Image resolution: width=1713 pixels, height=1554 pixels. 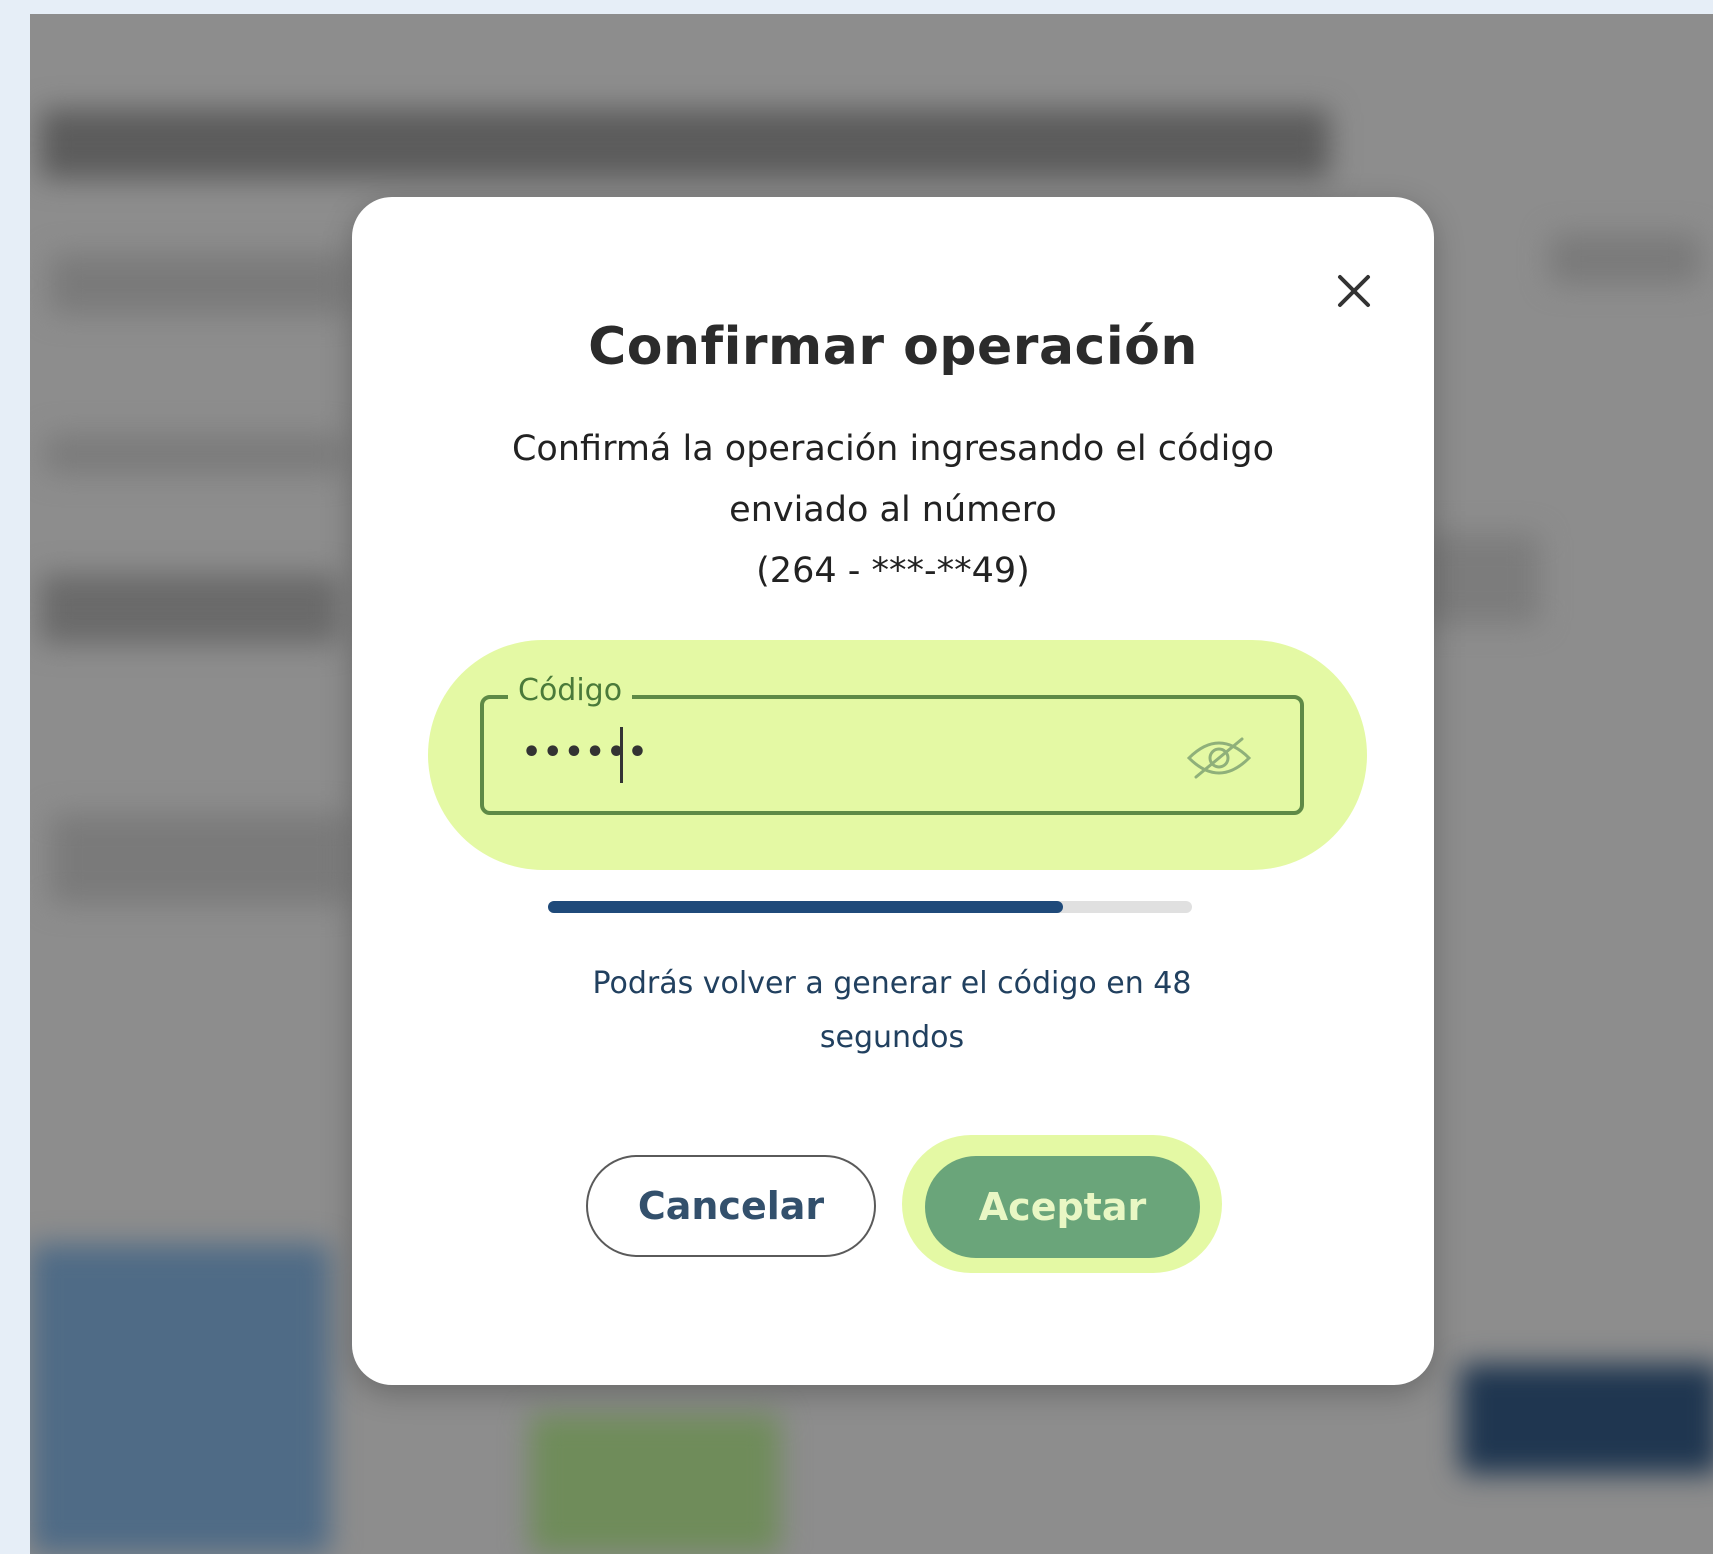 I want to click on dialog-title: Confirmar operación, so click(x=893, y=347).